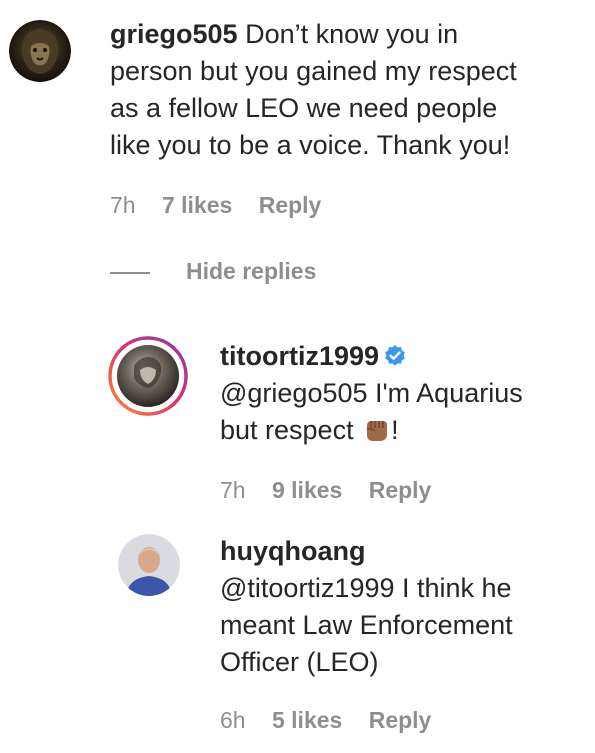  Describe the element at coordinates (313, 71) in the screenshot. I see `comment-body-line: person but you gained my respect` at that location.